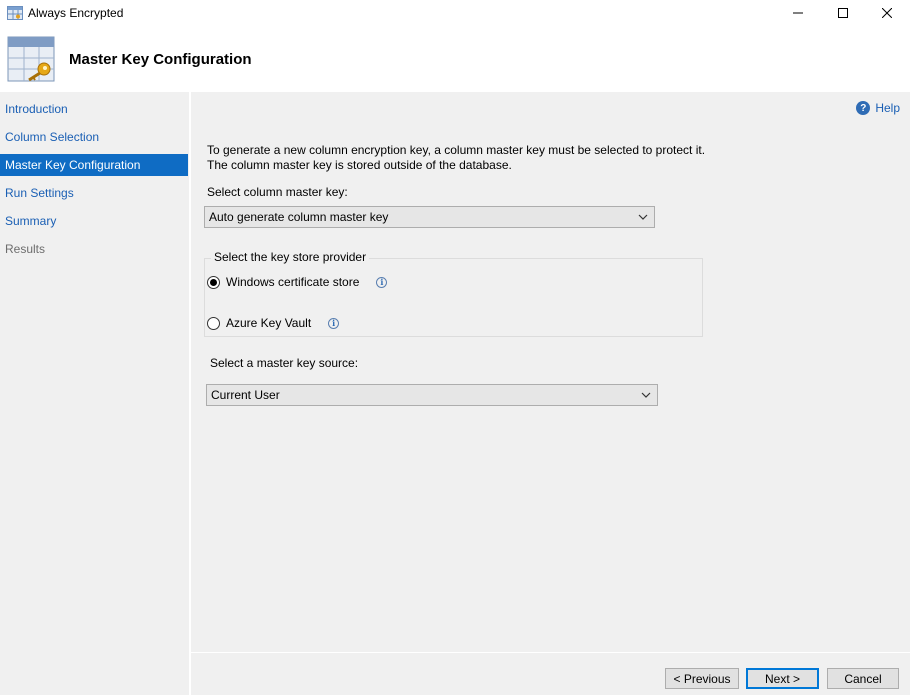  I want to click on help-icon: ?, so click(863, 108).